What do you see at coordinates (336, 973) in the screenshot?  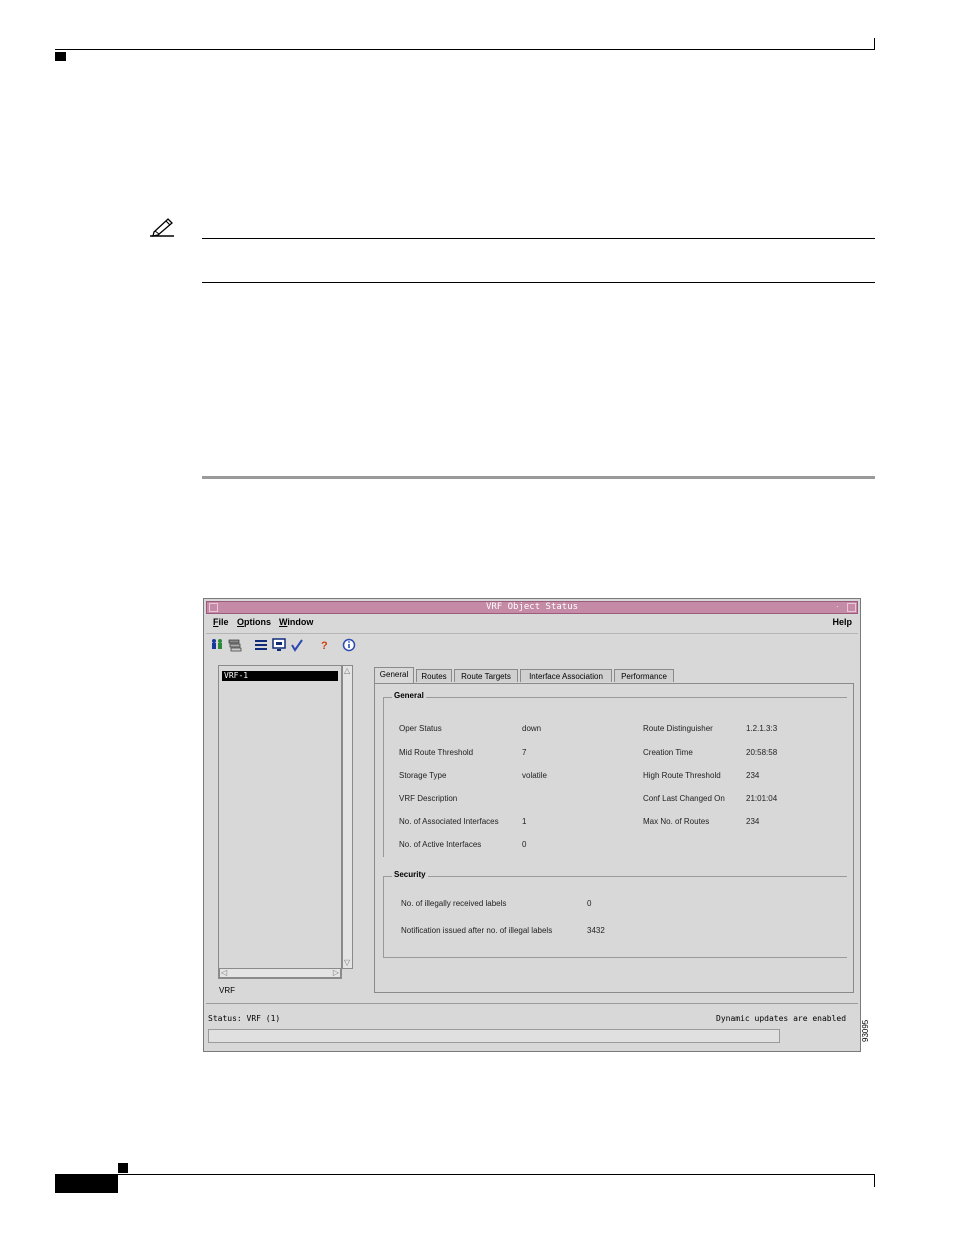 I see `scroll-right-icon: ▷` at bounding box center [336, 973].